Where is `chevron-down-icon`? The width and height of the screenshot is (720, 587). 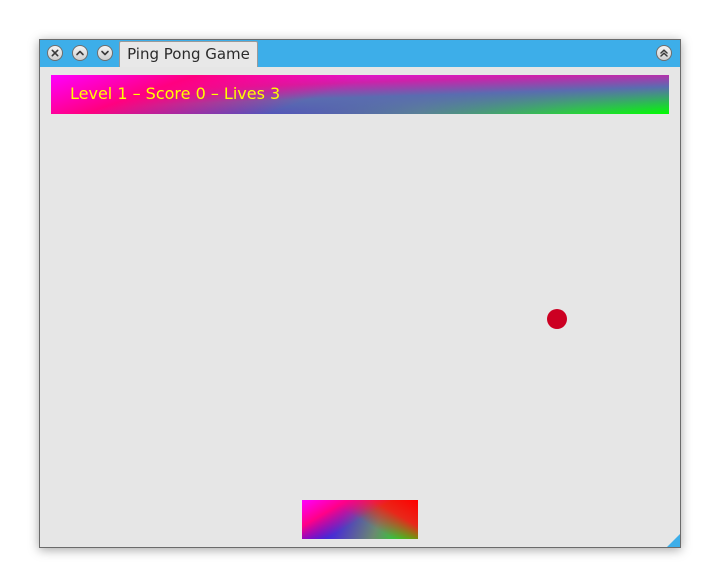 chevron-down-icon is located at coordinates (105, 53).